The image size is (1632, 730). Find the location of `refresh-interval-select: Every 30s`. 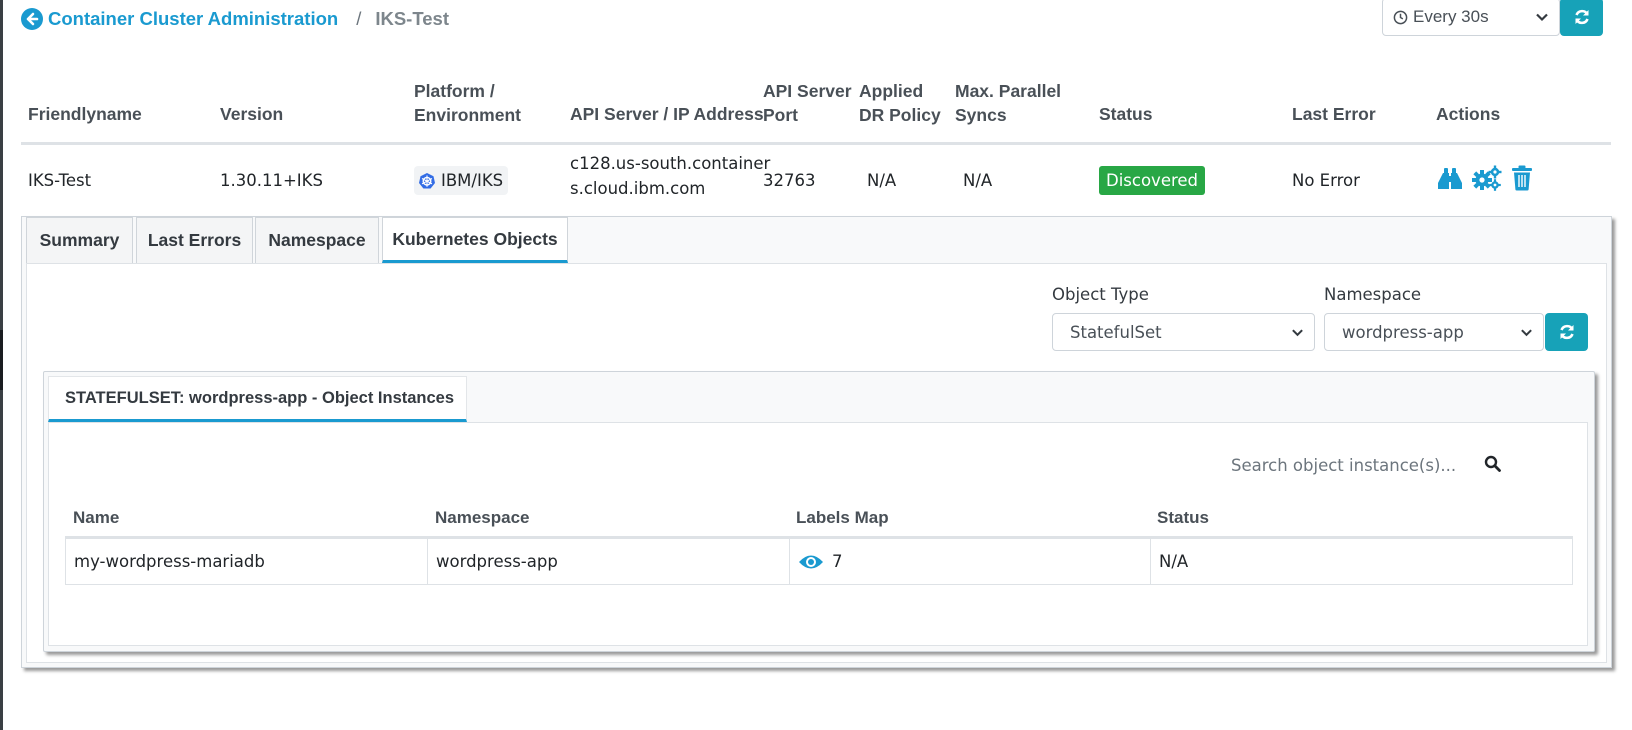

refresh-interval-select: Every 30s is located at coordinates (1471, 18).